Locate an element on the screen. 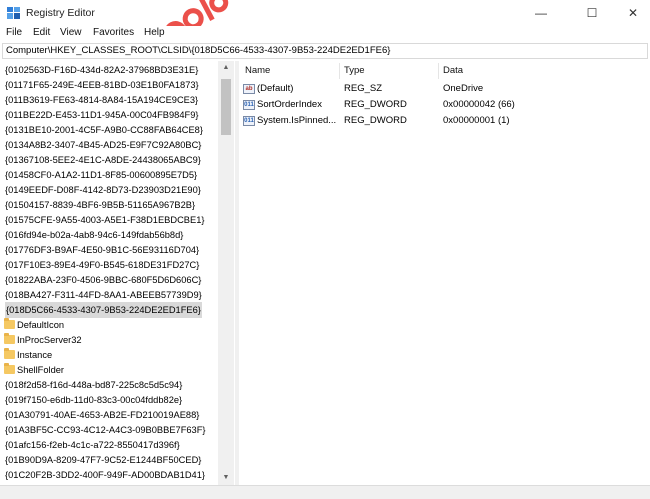 Image resolution: width=650 pixels, height=499 pixels. value-name: SortOrderIndex is located at coordinates (289, 104).